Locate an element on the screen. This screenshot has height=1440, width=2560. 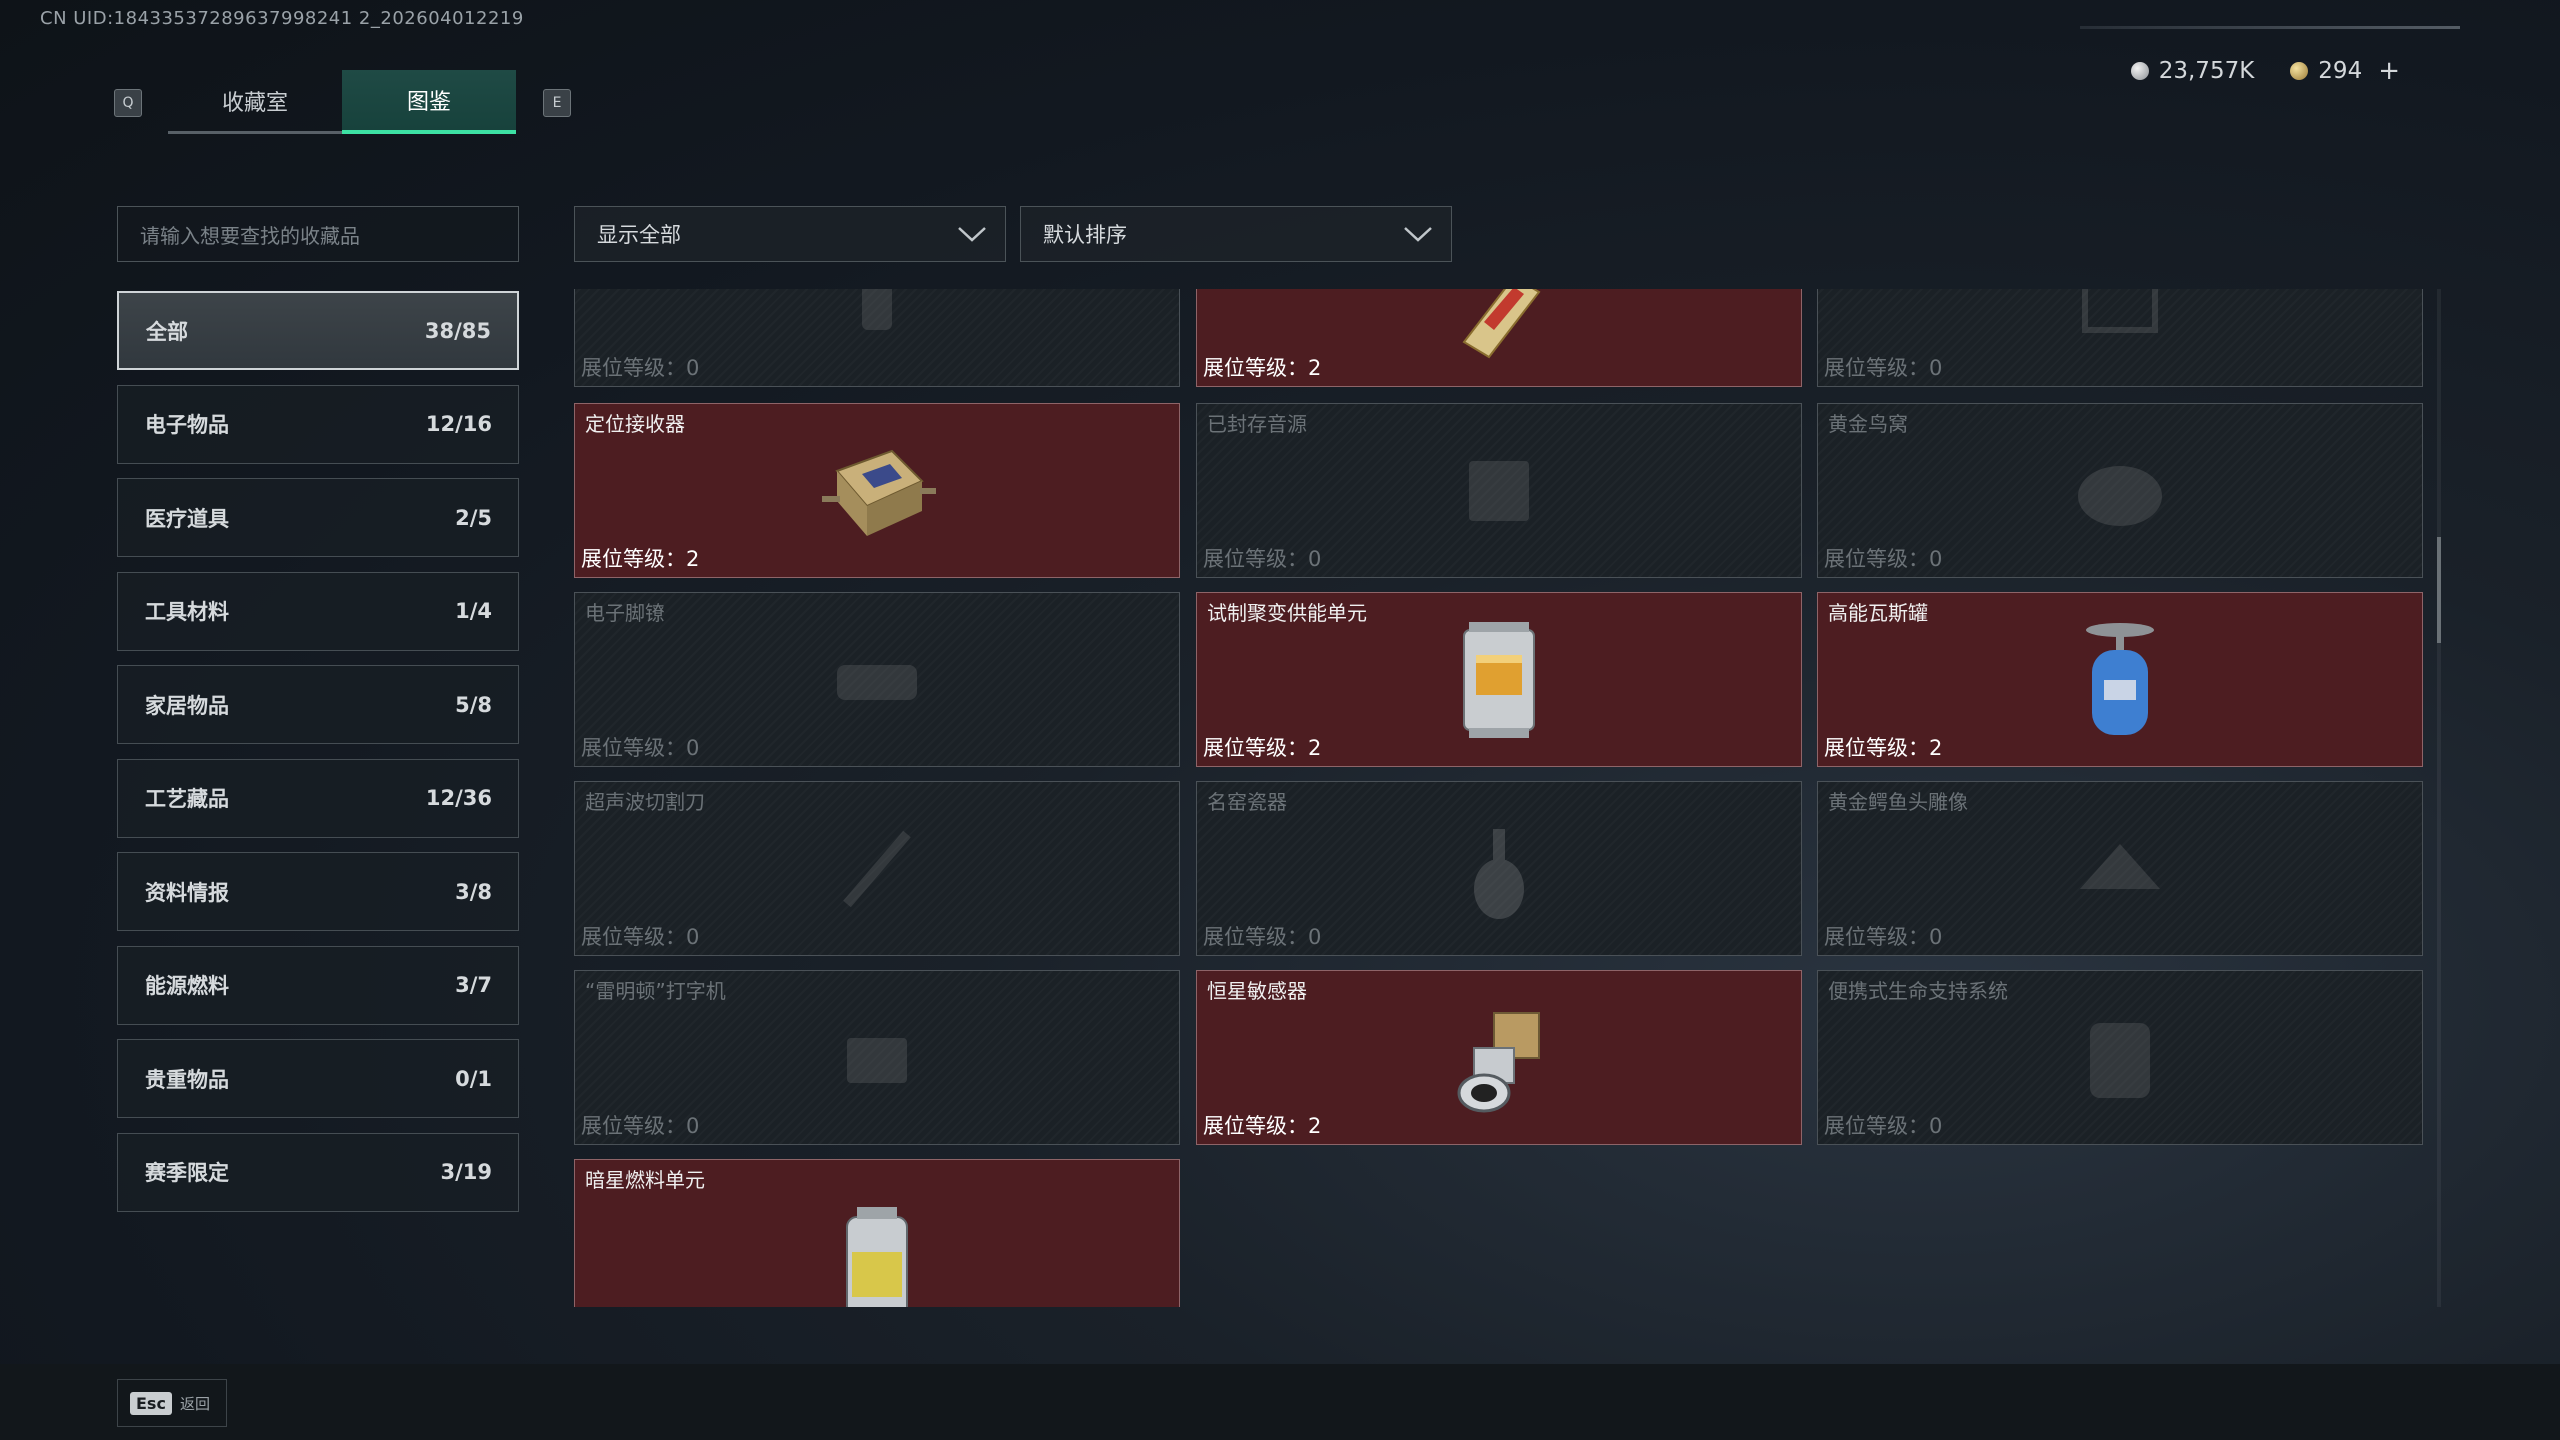
collection-card: 定位接收器 展位等级：2 is located at coordinates (877, 490).